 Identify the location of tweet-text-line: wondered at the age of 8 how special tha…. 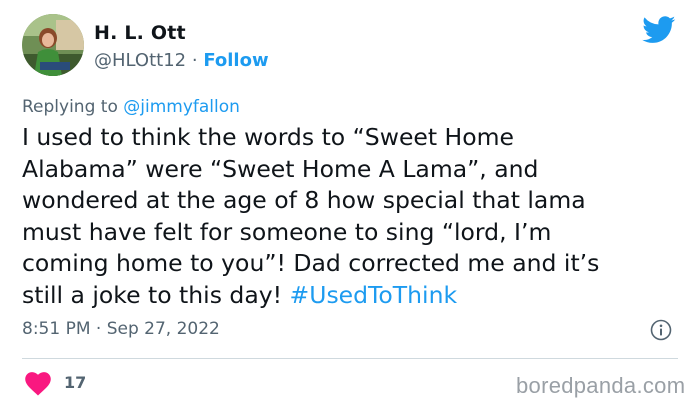
(304, 200).